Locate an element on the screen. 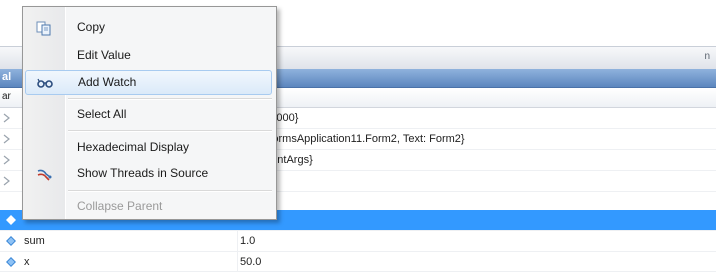 The width and height of the screenshot is (716, 272). copy-icon is located at coordinates (43, 28).